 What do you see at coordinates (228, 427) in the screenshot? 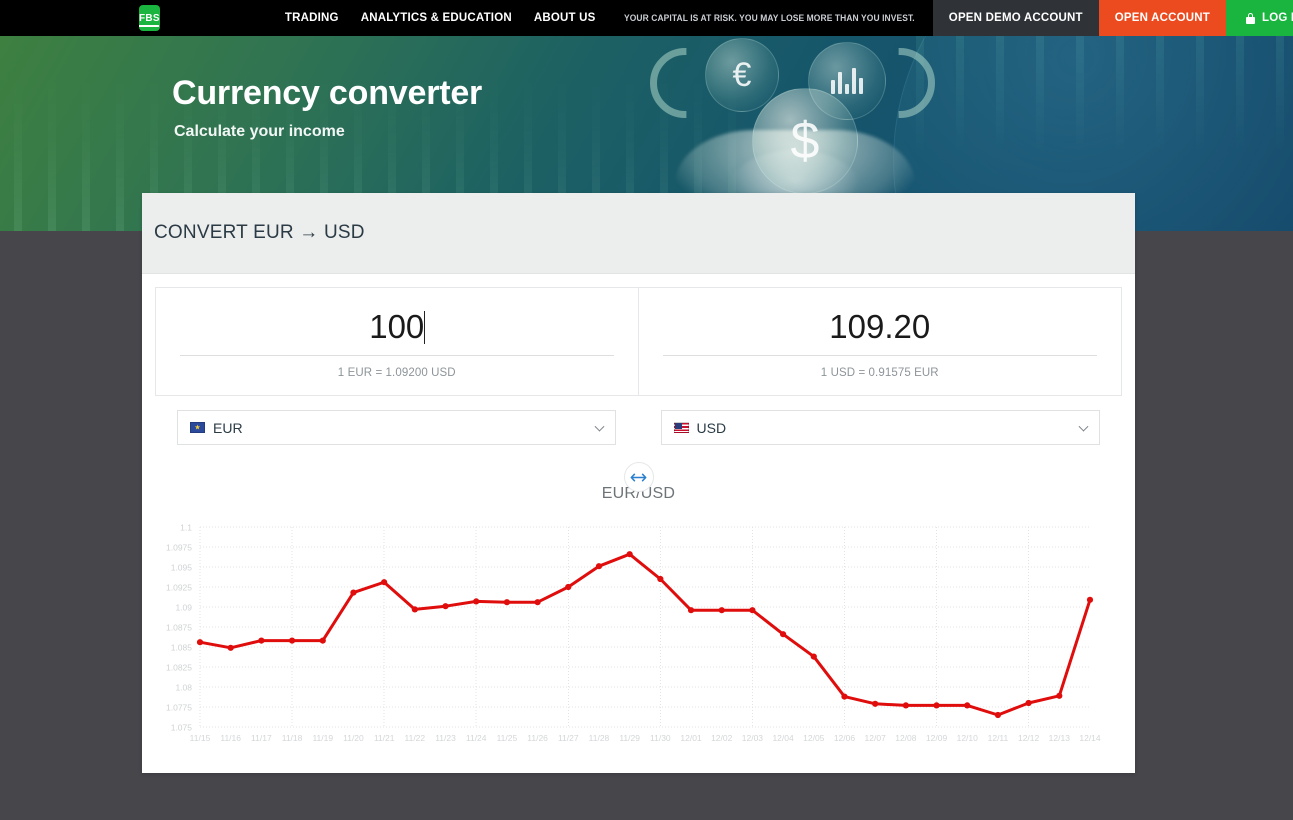
I see `from-currency-label: EUR` at bounding box center [228, 427].